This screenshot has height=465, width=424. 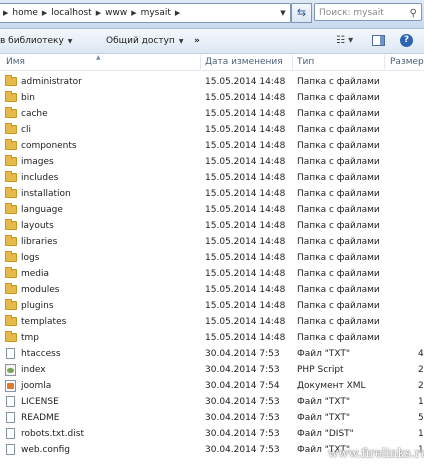 I want to click on file-date: 30.04.2014 7:54, so click(x=242, y=386).